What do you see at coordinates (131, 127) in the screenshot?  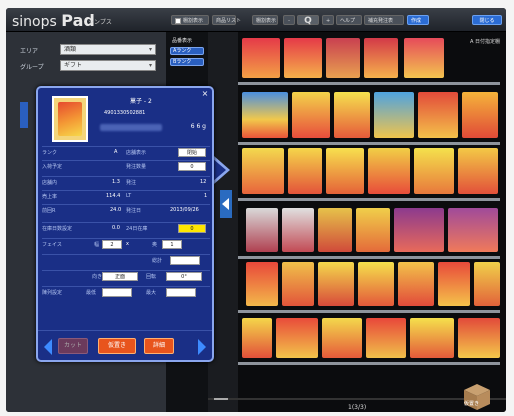 I see `product-description-redacted` at bounding box center [131, 127].